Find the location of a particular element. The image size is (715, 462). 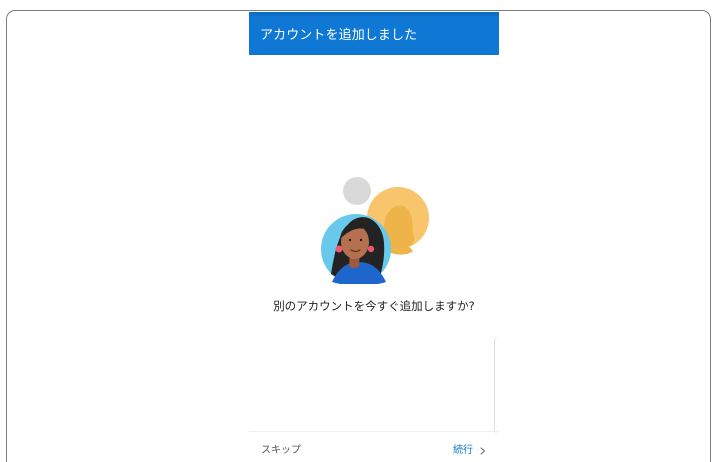

gray-profile-circle is located at coordinates (357, 191).